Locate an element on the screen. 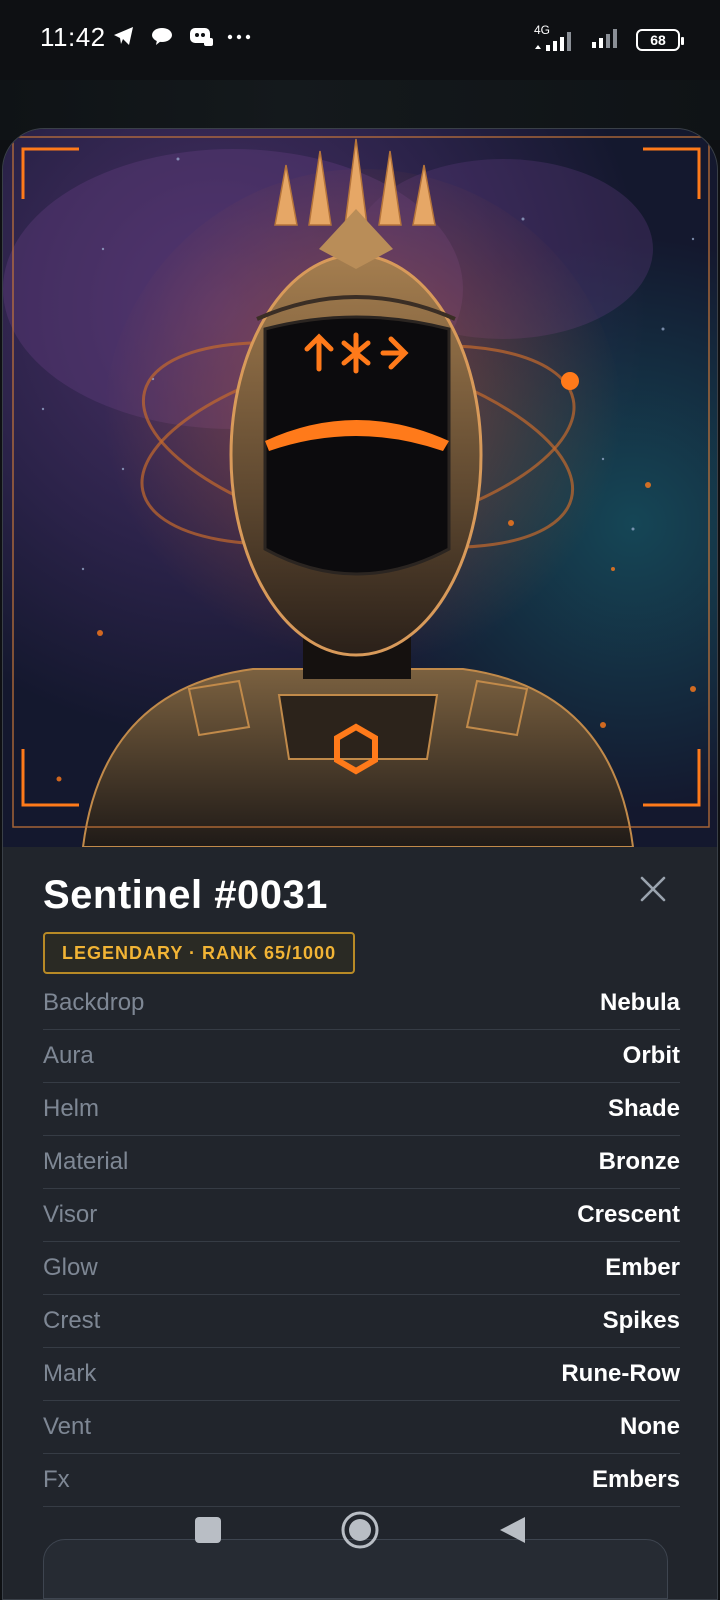  trait-row-crest: Crest Spikes is located at coordinates (361, 1321).